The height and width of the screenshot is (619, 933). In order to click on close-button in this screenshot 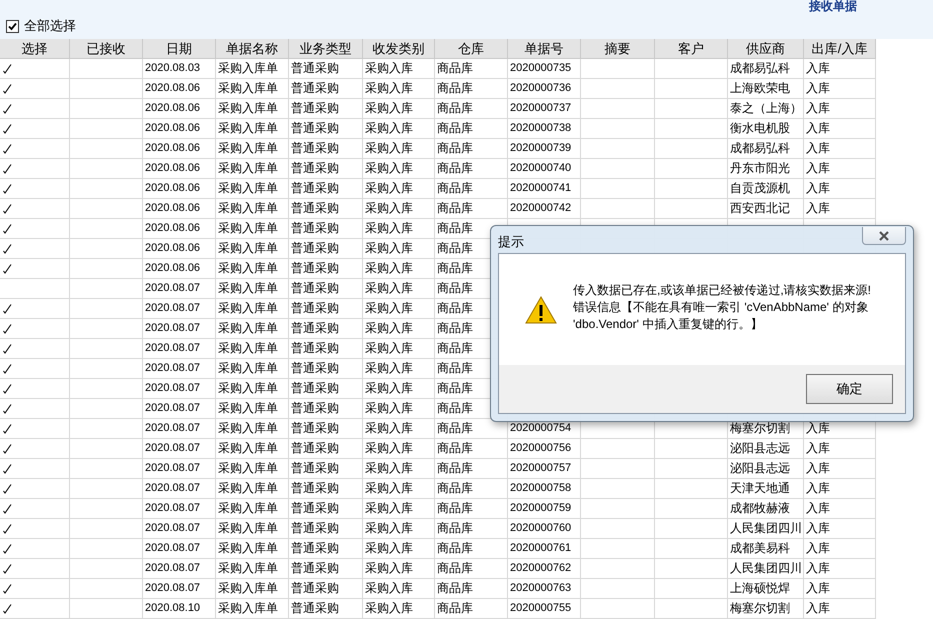, I will do `click(884, 236)`.